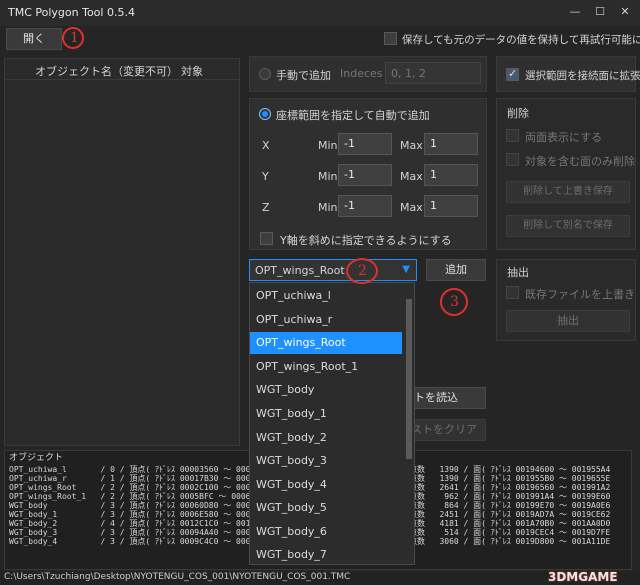 The width and height of the screenshot is (640, 585). What do you see at coordinates (326, 485) in the screenshot?
I see `dropdown-option: WGT_body_4` at bounding box center [326, 485].